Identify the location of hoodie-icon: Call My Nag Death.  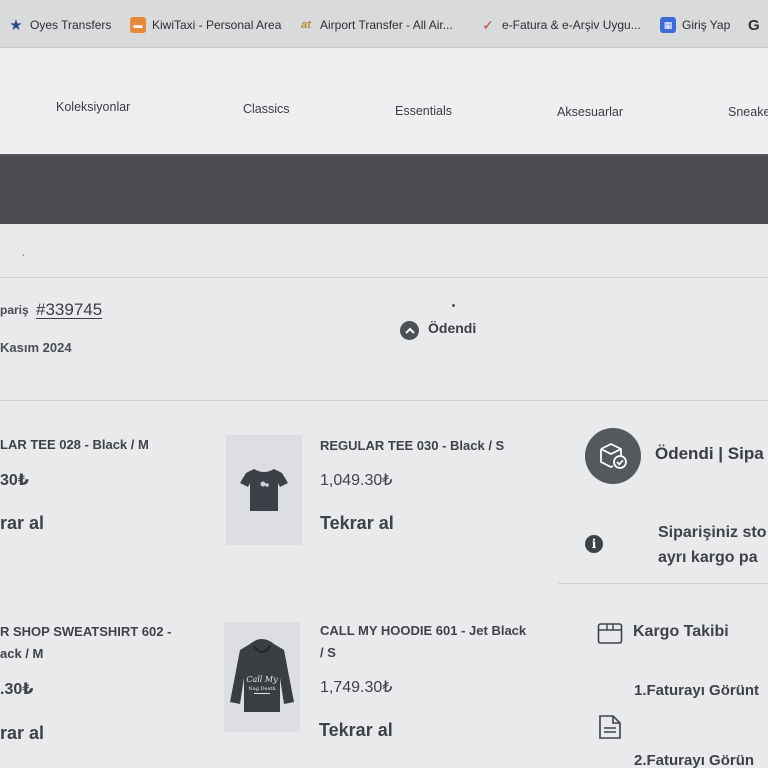
(262, 675).